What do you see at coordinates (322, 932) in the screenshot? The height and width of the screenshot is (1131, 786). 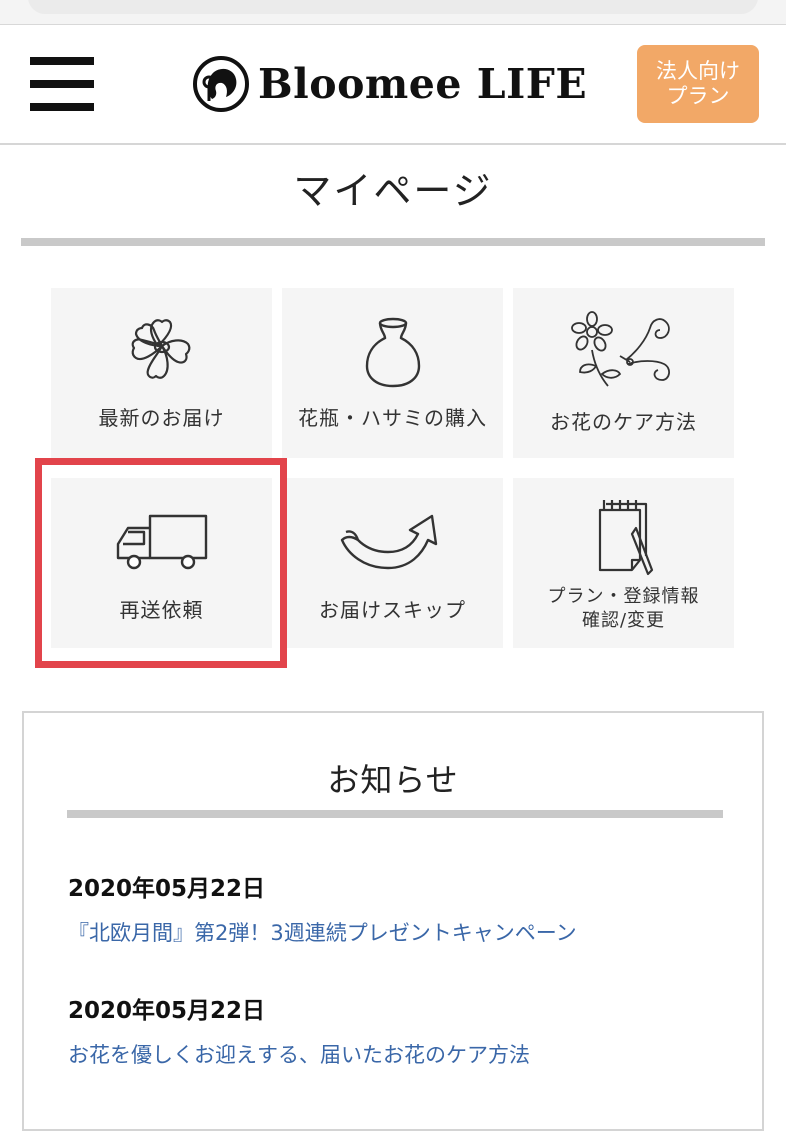 I see `news-link: 『北欧月間』第2弾！3週連続プレゼントキャンペーン` at bounding box center [322, 932].